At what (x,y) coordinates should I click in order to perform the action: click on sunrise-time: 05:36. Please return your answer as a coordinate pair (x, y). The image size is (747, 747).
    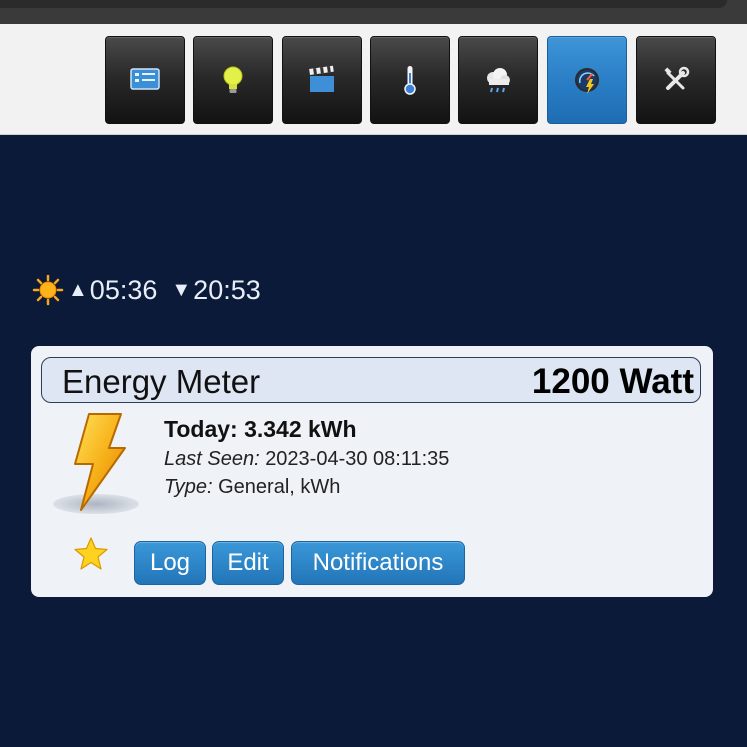
    Looking at the image, I should click on (123, 289).